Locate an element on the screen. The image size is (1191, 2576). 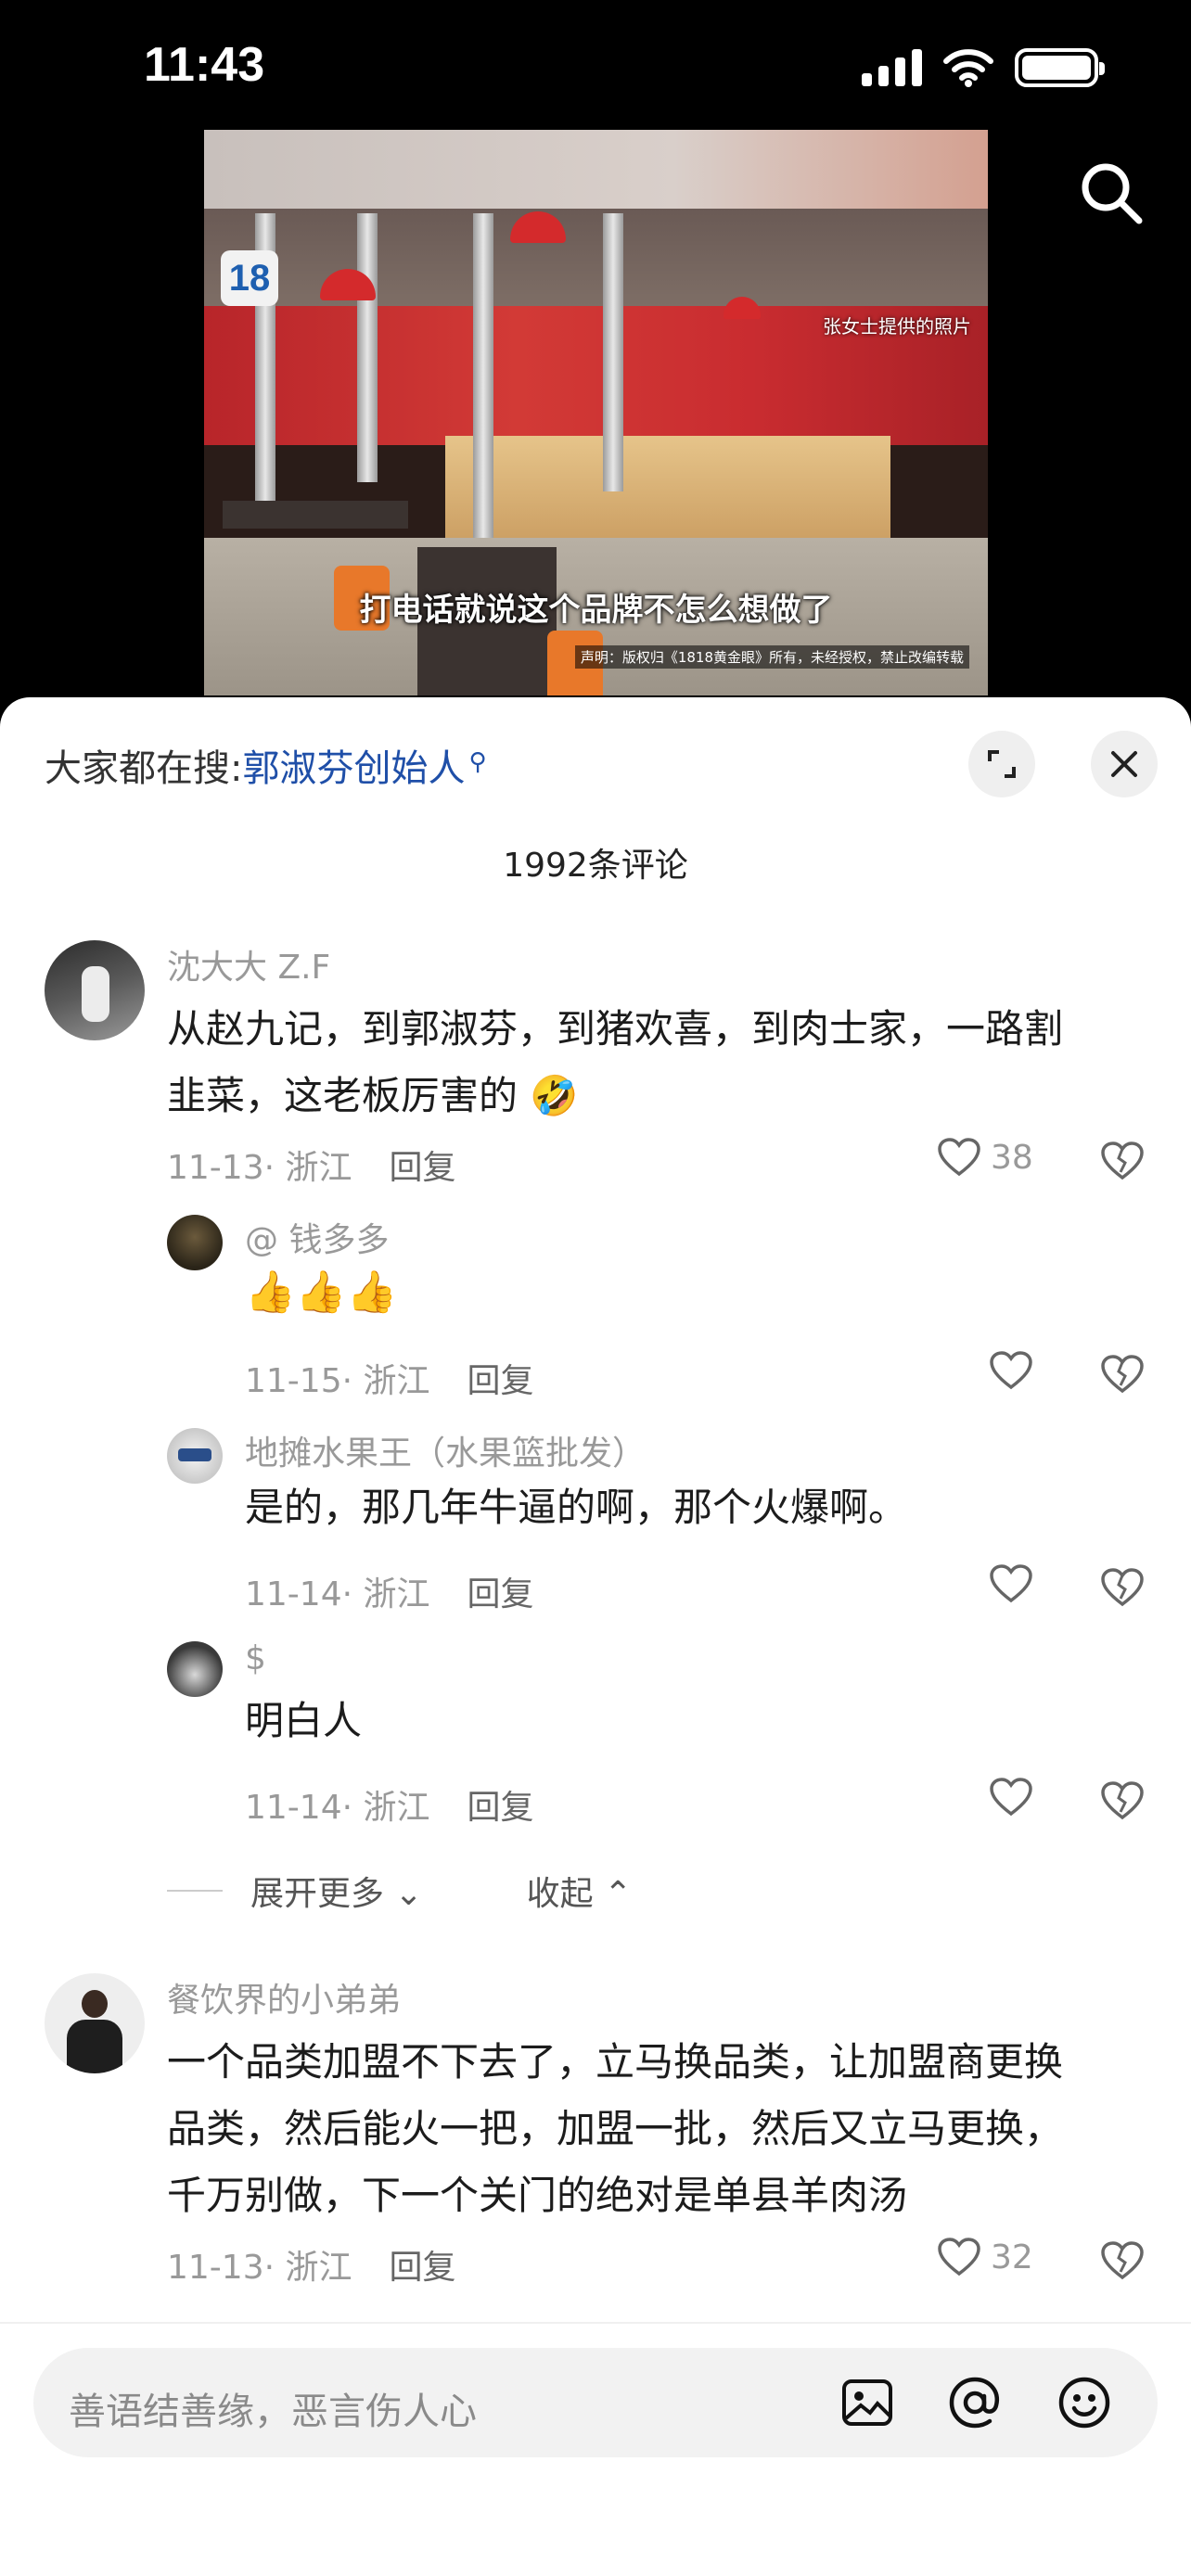
chevron-down-icon: ⌄ is located at coordinates (403, 1894).